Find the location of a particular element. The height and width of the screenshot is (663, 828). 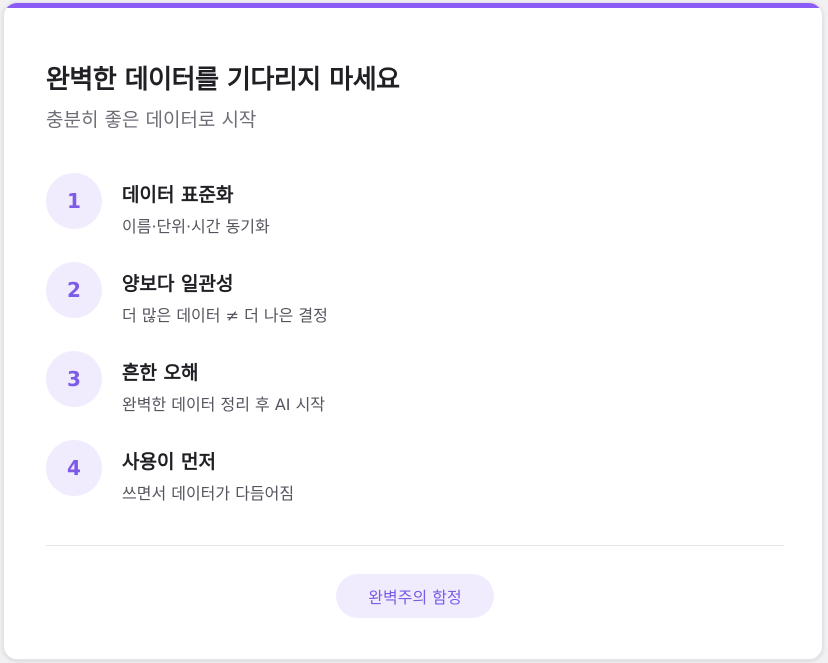

step-item: 1 데이터 표준화 이름·단위·시간 동기화 is located at coordinates (416, 217).